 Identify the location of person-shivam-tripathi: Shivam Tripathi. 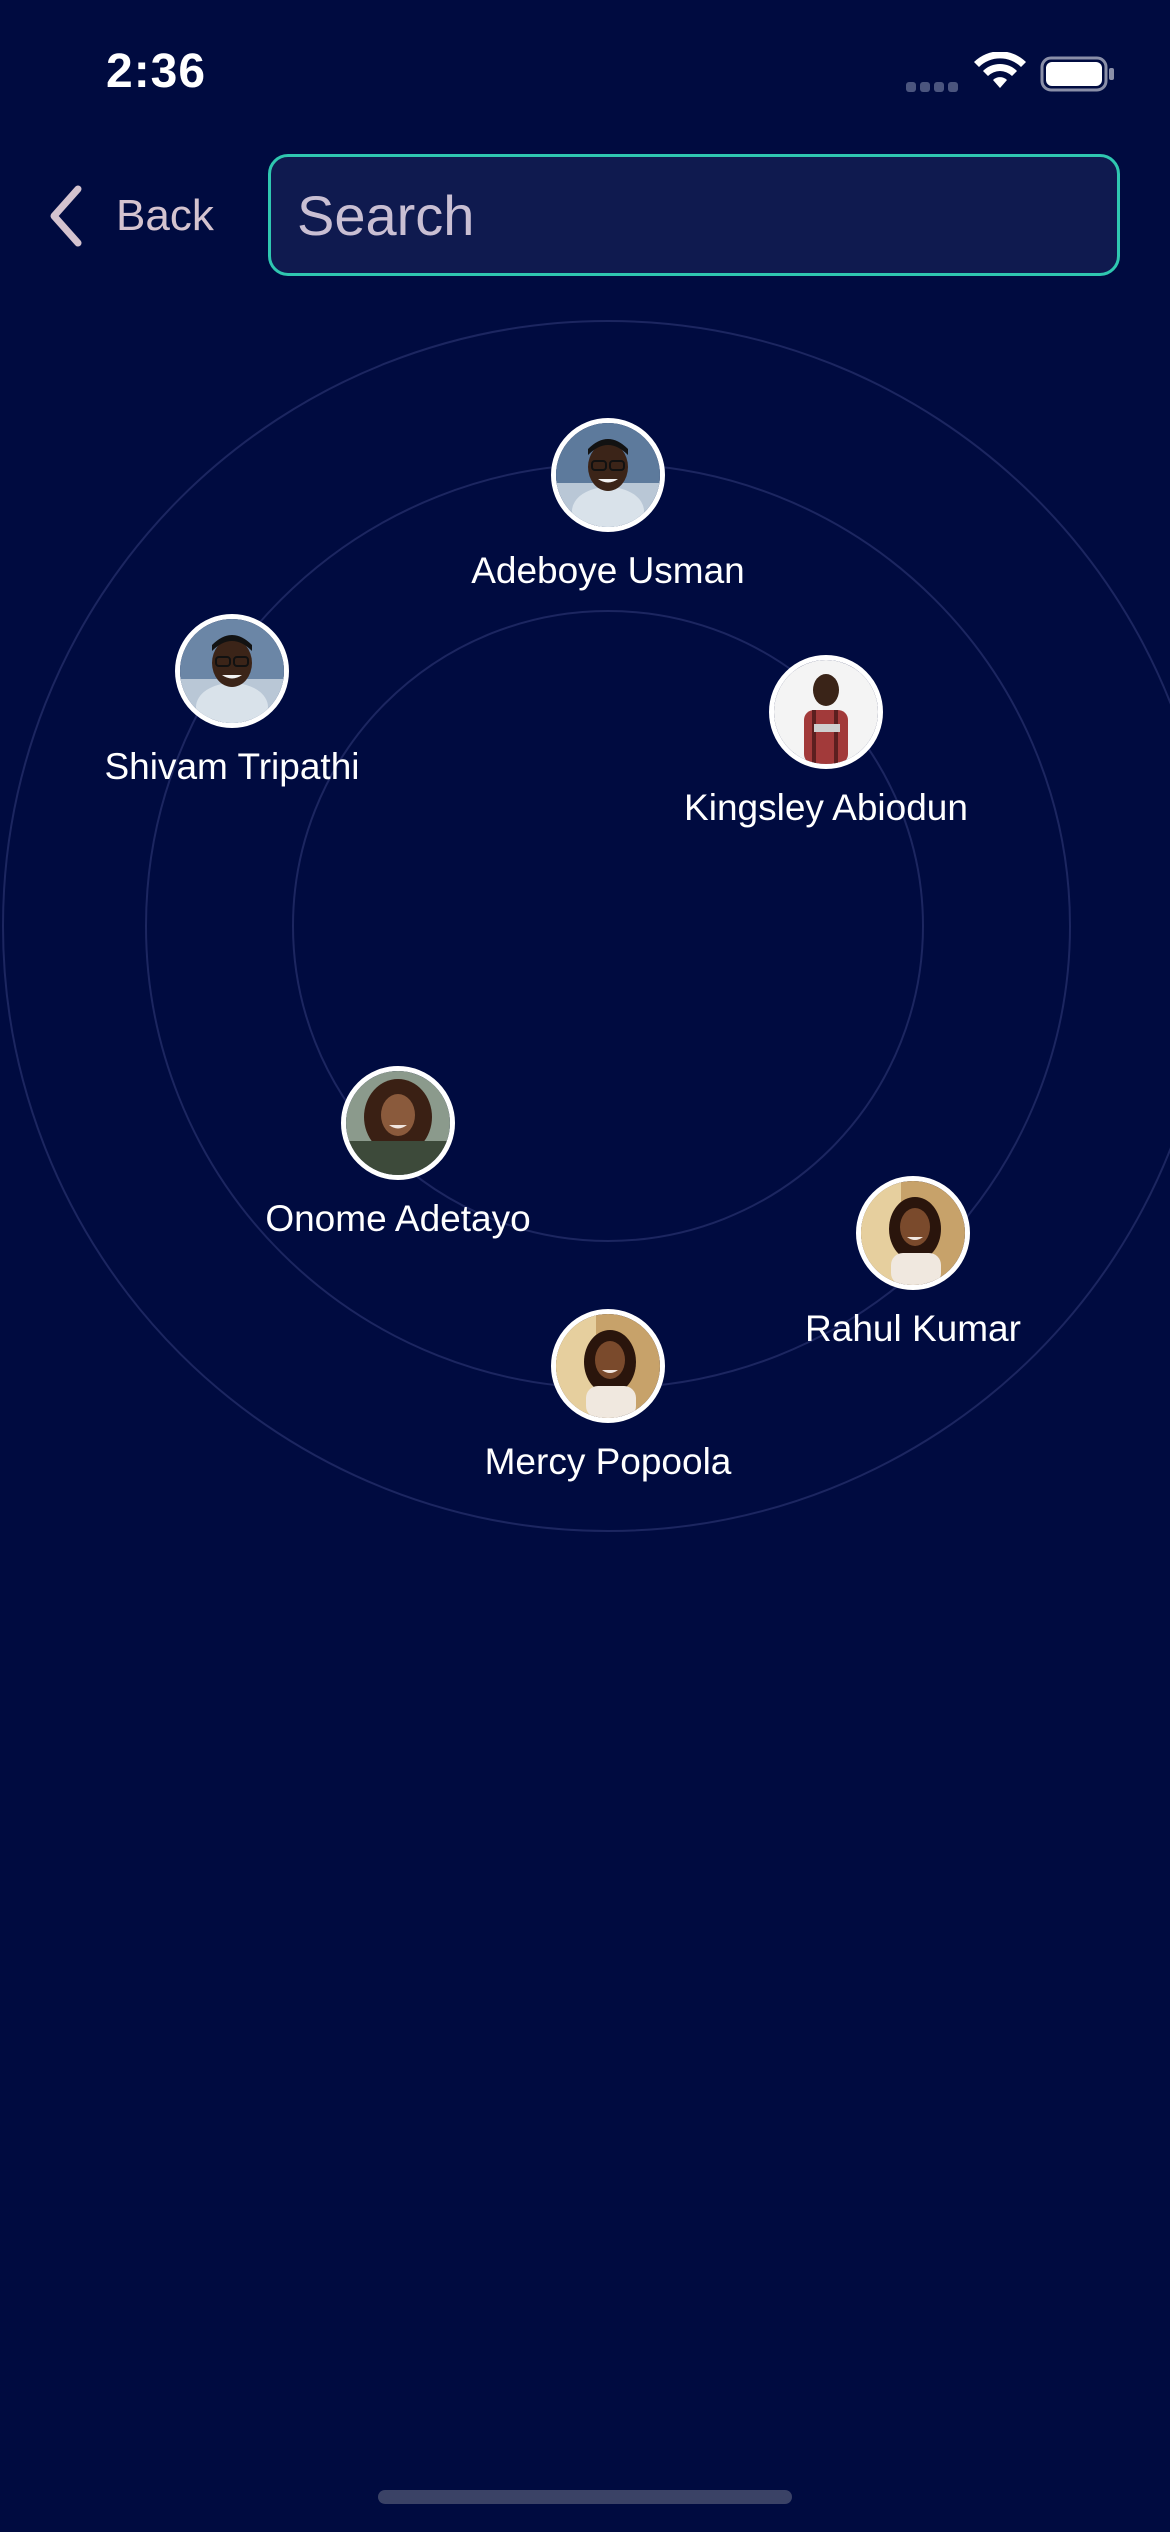
(232, 701).